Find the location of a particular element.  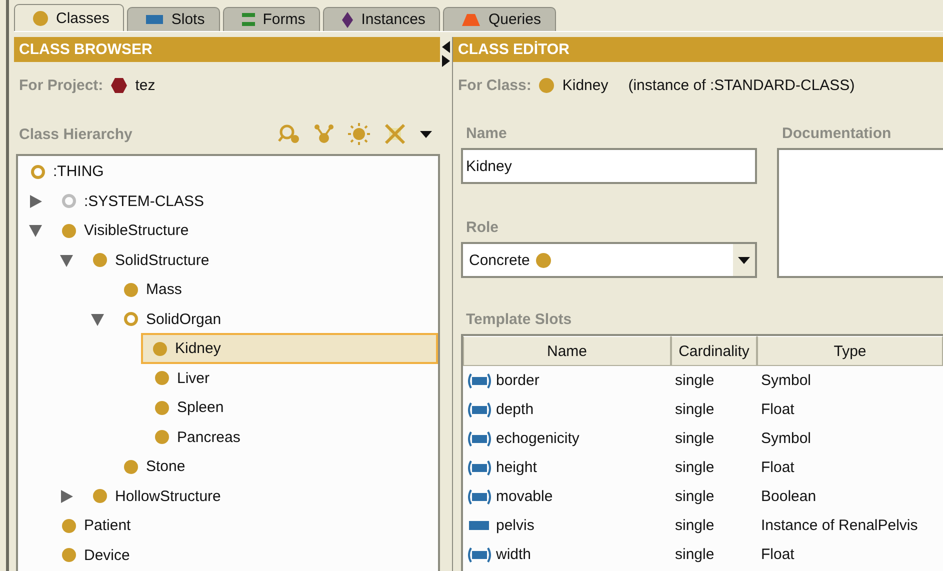

class-tree-item: Pancreas is located at coordinates (295, 437).